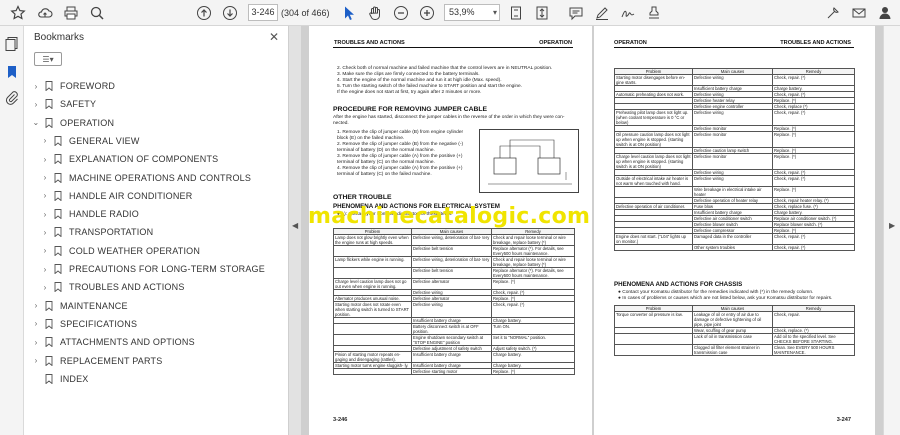 This screenshot has width=900, height=435. I want to click on bookmark-item: ⌄ OPERATION, so click(72, 123).